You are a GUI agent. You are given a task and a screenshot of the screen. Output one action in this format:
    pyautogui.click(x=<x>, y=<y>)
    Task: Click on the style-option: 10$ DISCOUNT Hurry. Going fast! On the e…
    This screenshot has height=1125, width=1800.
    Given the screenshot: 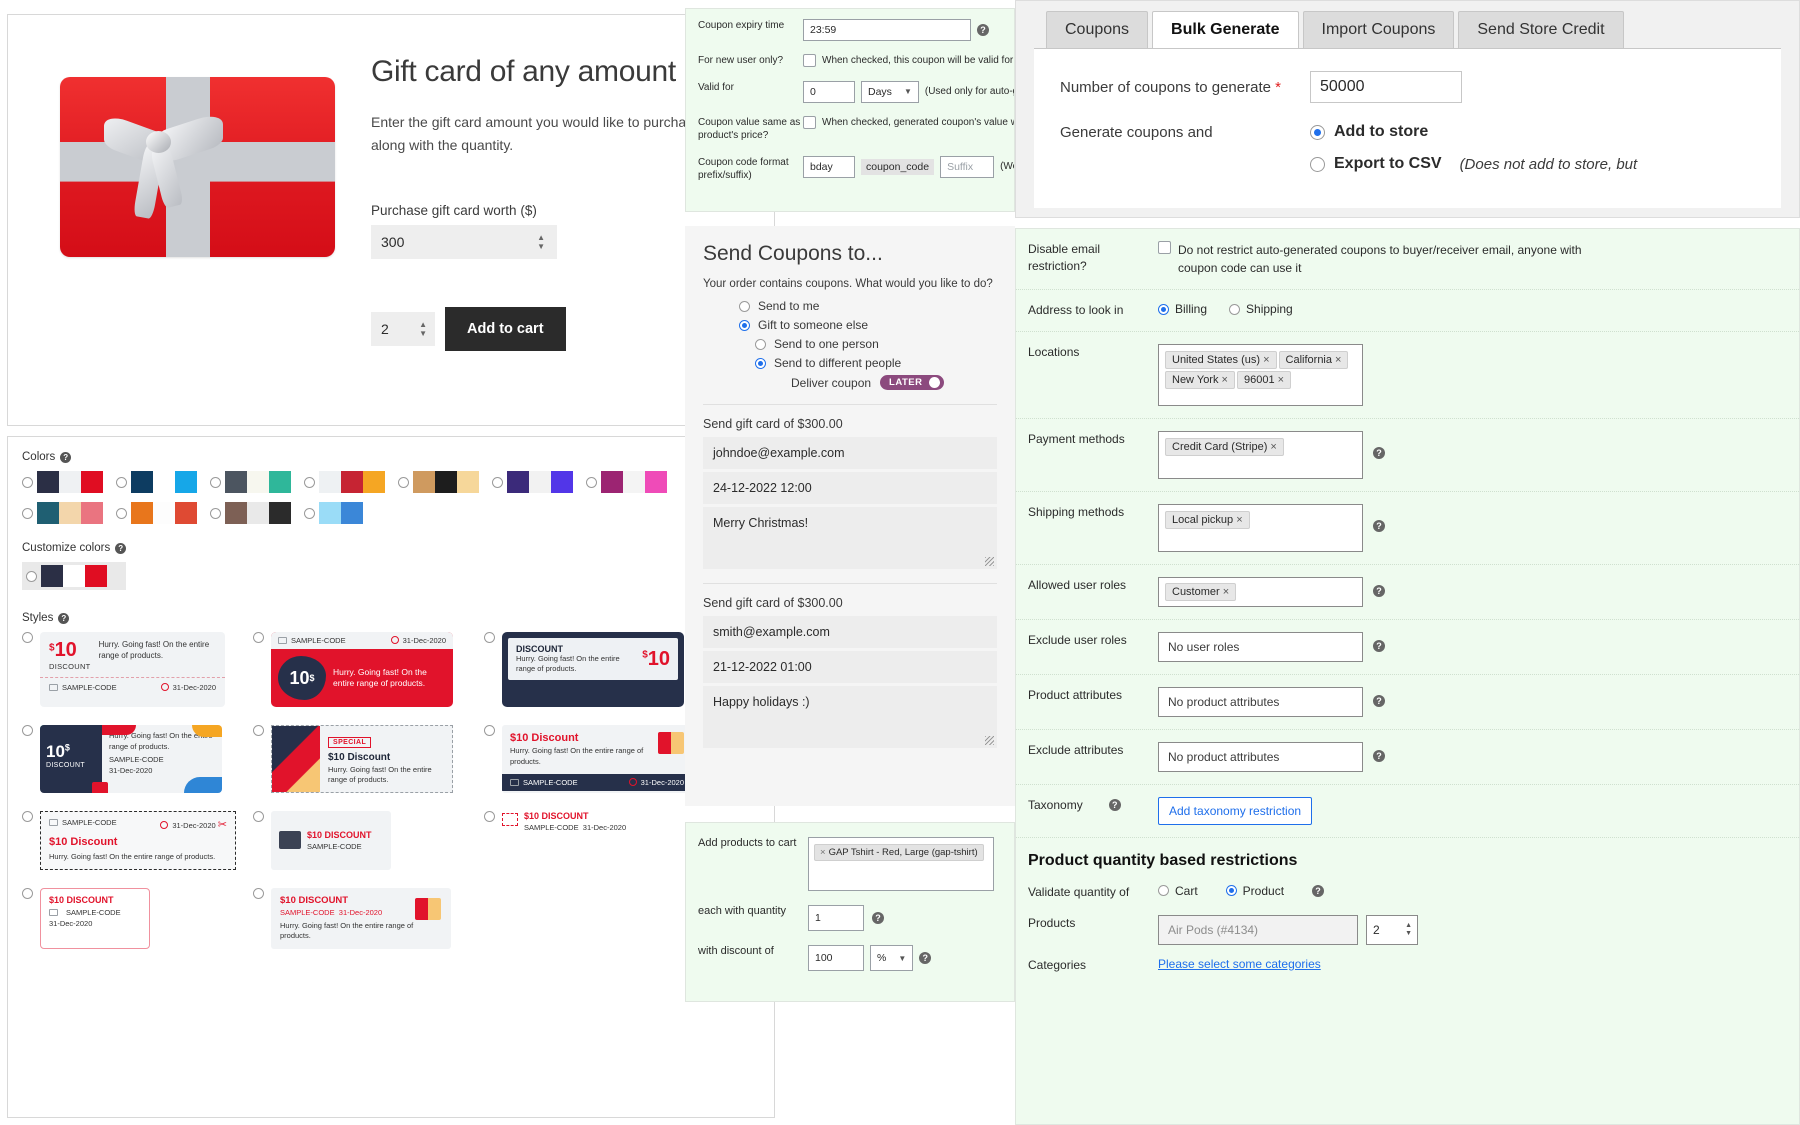 What is the action you would take?
    pyautogui.click(x=137, y=759)
    